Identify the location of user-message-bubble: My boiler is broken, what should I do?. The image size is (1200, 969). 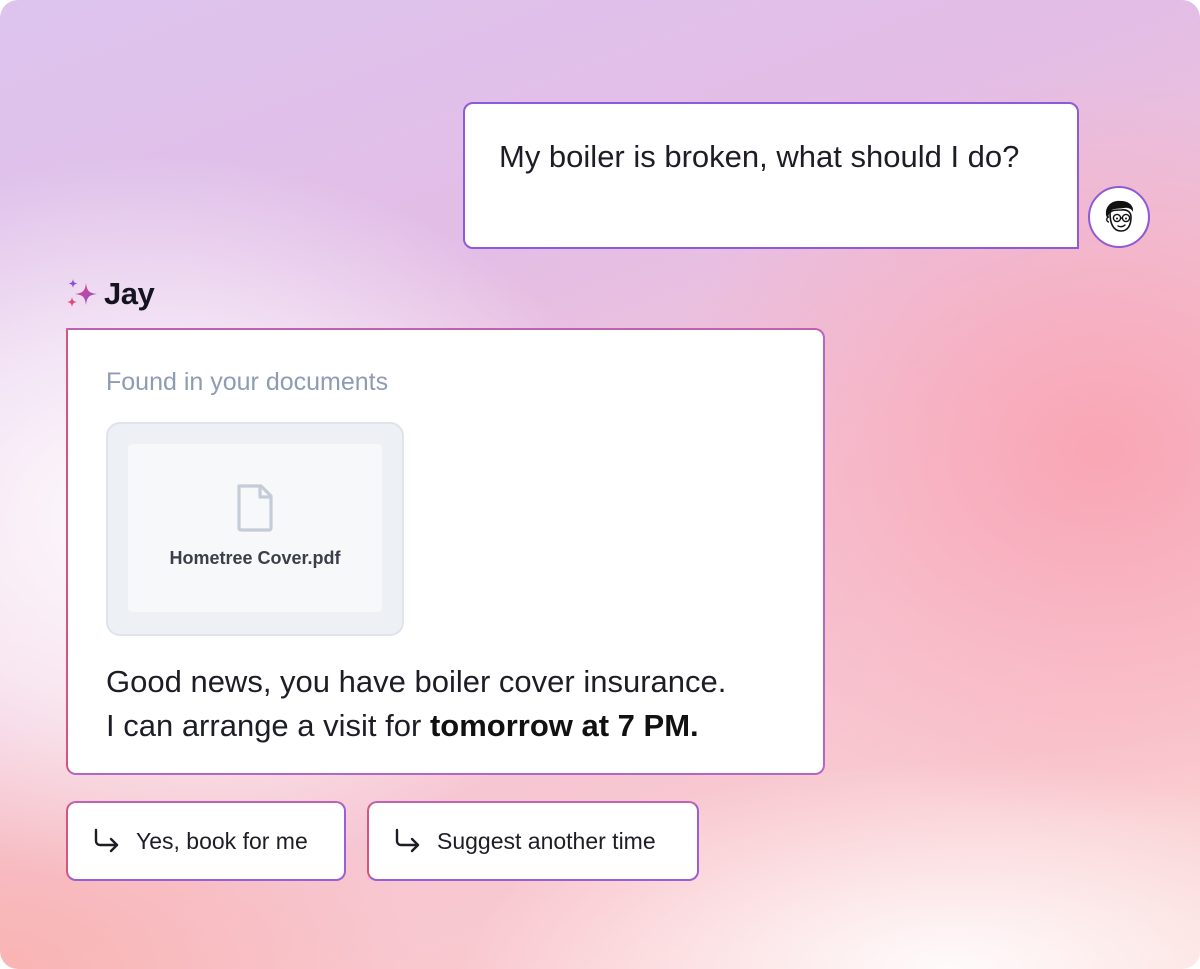
(771, 175).